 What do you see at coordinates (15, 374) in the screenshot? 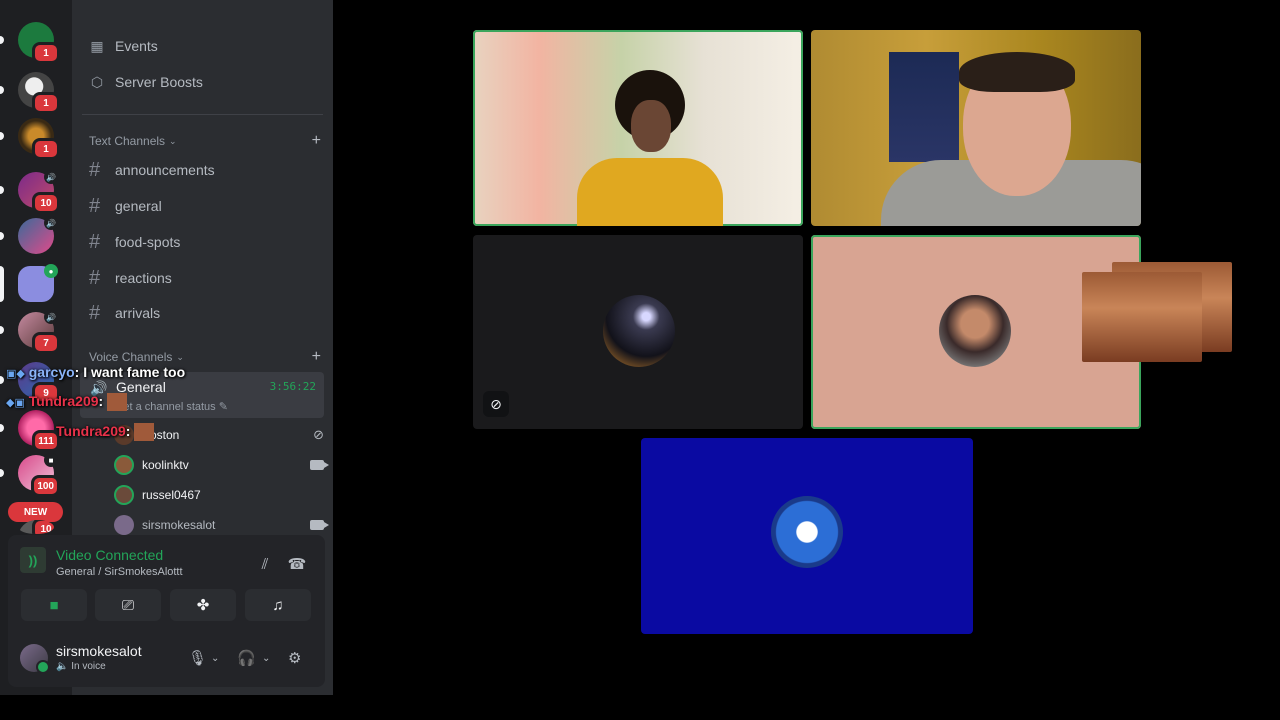
I see `overlay-badges: ▣◆` at bounding box center [15, 374].